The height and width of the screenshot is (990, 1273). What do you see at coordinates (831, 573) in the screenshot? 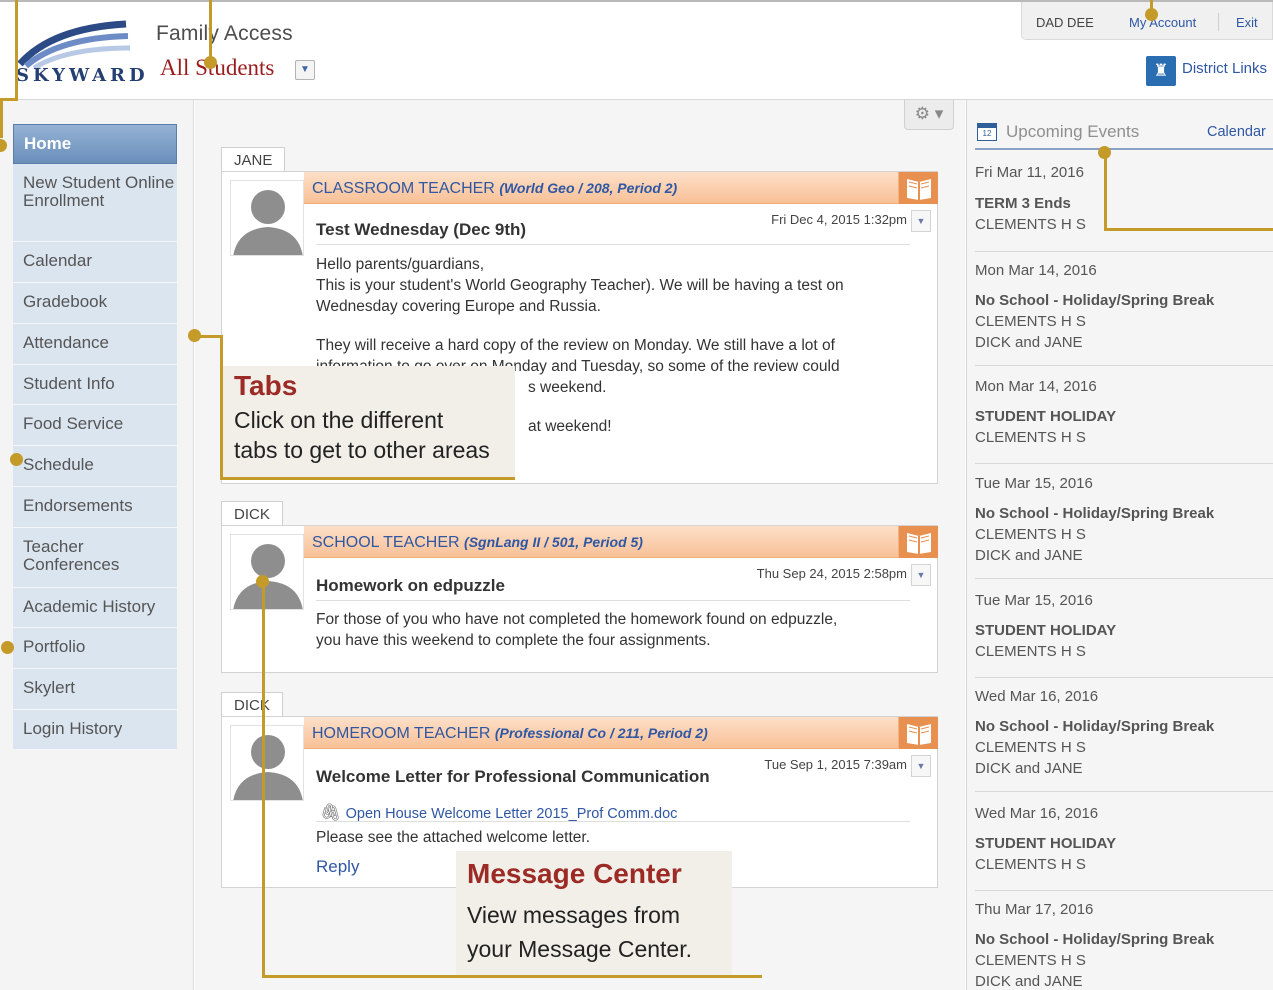
I see `message-date: Thu Sep 24, 2015 2:58pm` at bounding box center [831, 573].